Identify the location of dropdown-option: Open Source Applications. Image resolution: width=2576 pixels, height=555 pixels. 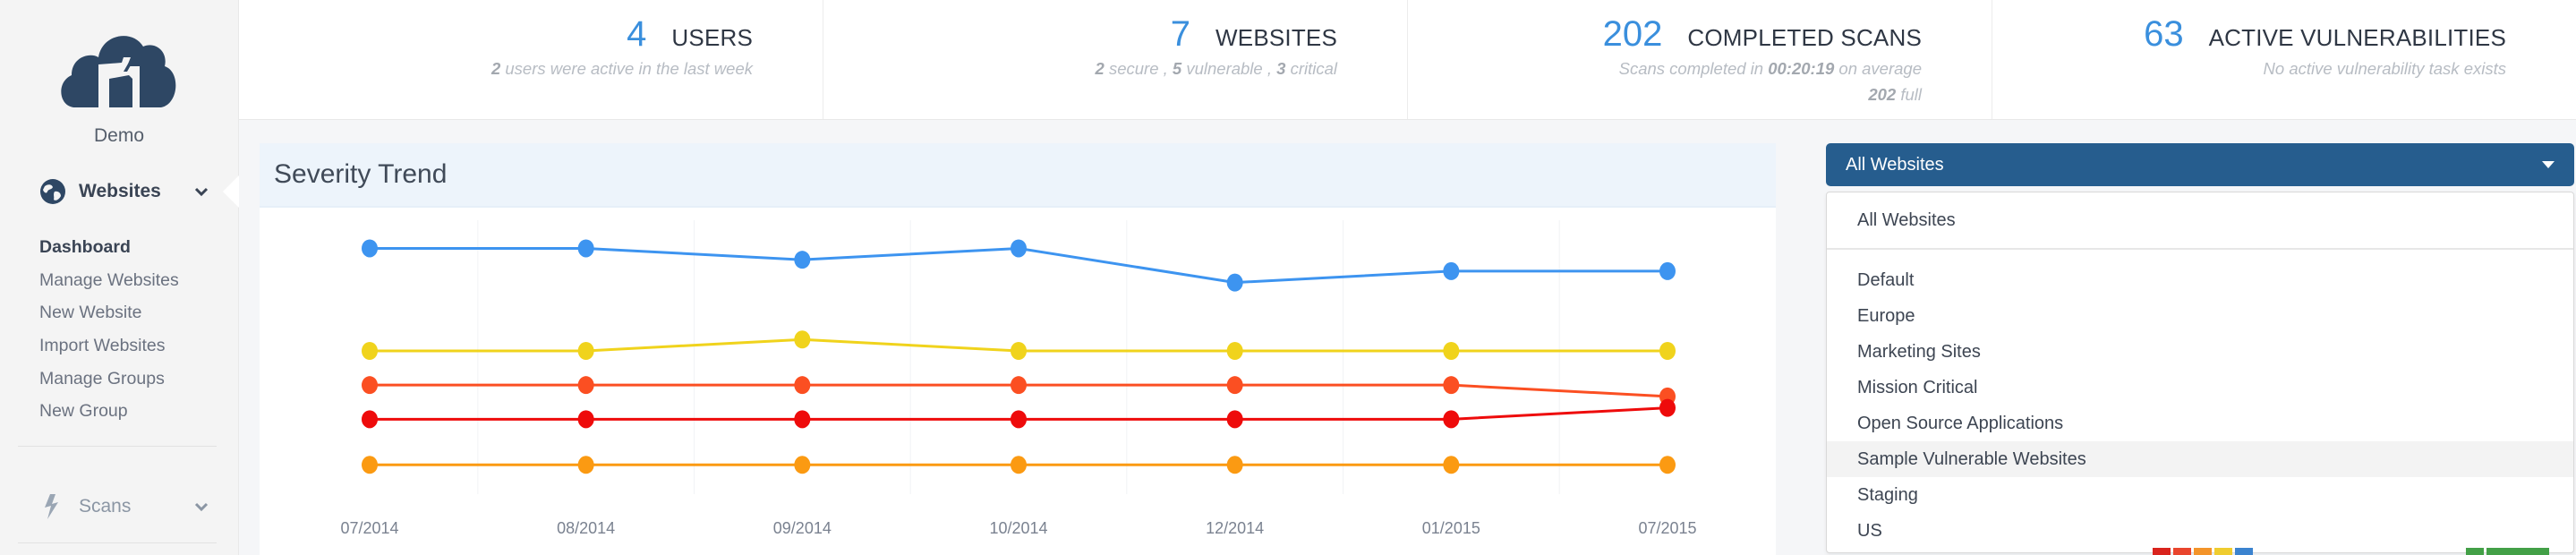
(2200, 423).